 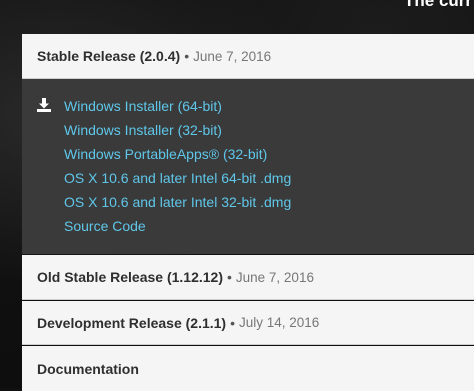 I want to click on list-item: Windows Installer (32-bit), so click(x=269, y=130).